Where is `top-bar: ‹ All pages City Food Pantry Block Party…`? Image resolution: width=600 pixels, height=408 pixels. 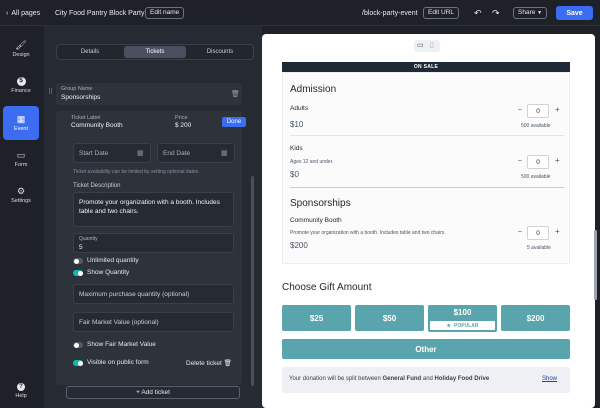 top-bar: ‹ All pages City Food Pantry Block Party… is located at coordinates (300, 13).